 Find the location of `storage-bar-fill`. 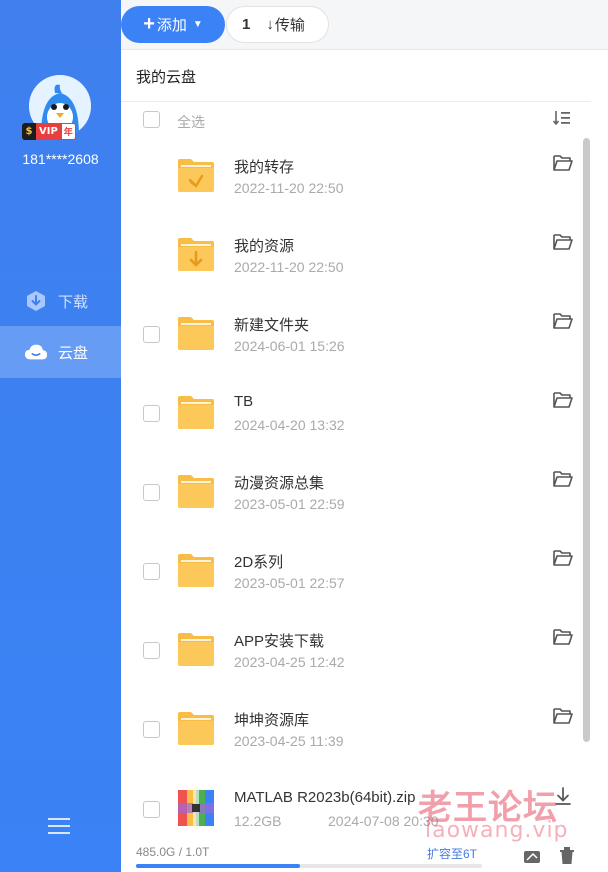

storage-bar-fill is located at coordinates (218, 866).